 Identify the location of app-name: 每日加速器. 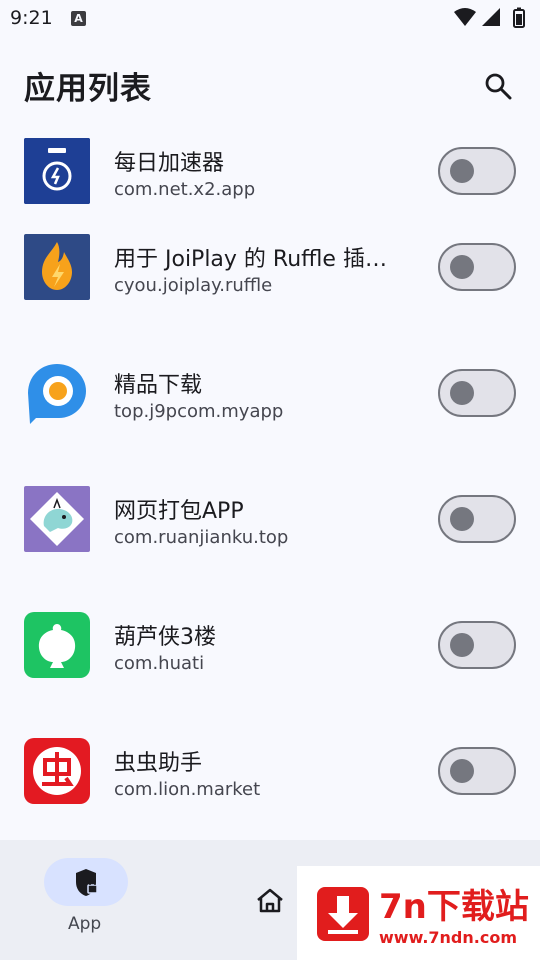
(169, 163).